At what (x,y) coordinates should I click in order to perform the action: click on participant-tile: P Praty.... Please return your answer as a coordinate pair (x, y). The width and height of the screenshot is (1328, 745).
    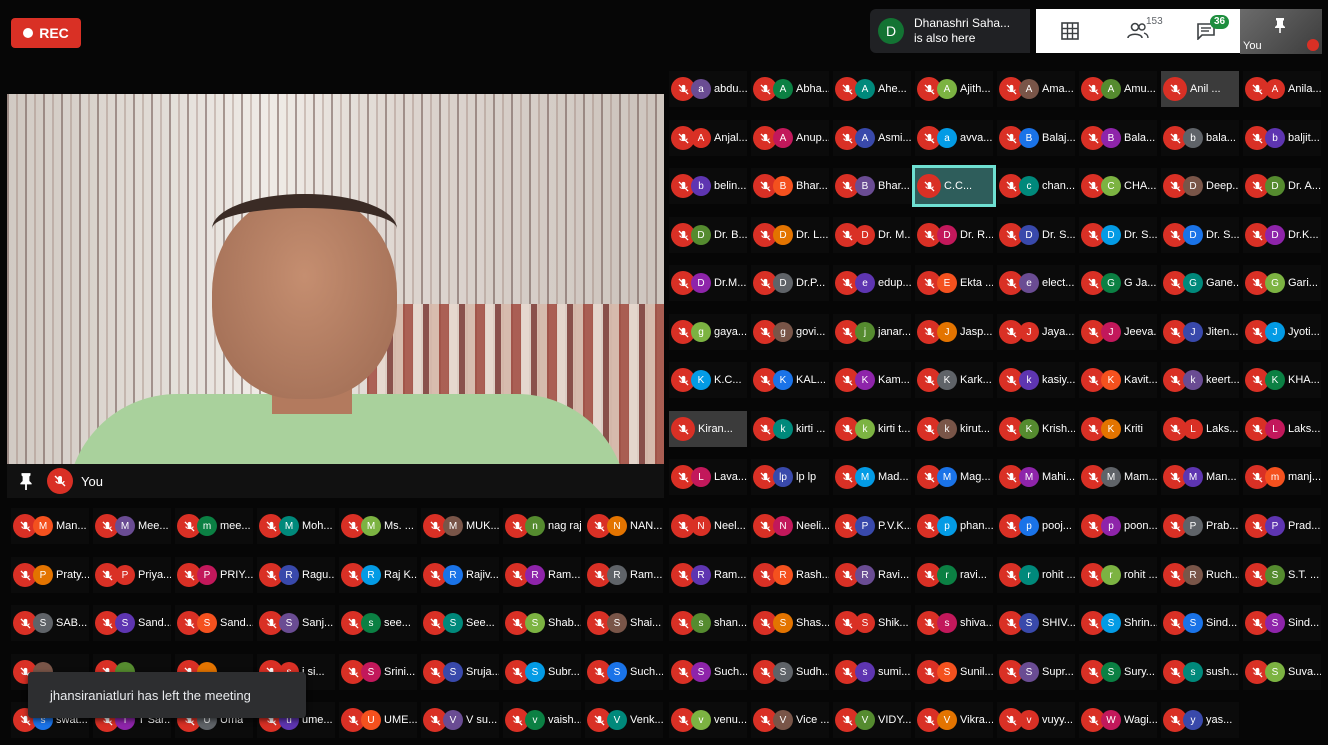
    Looking at the image, I should click on (50, 575).